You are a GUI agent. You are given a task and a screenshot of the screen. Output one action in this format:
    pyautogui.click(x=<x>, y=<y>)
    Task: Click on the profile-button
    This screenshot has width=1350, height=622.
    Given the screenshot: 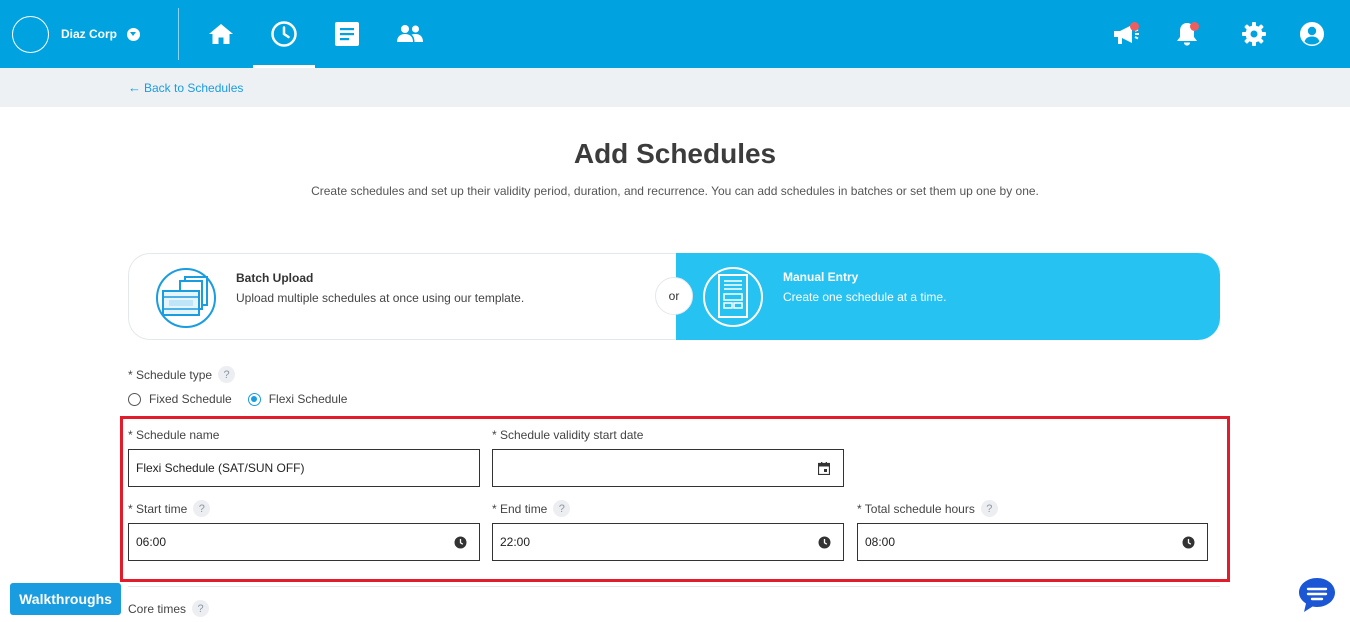 What is the action you would take?
    pyautogui.click(x=1312, y=34)
    